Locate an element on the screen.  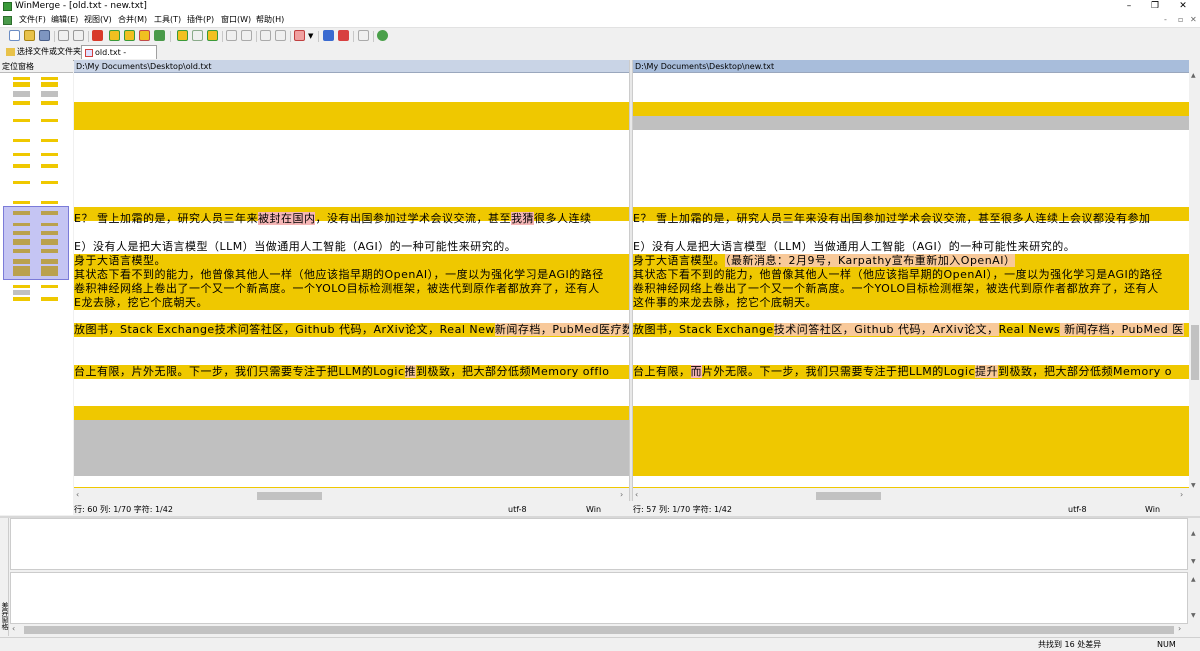
tab-old-new: old.txt - new.txt is located at coordinates (119, 58).